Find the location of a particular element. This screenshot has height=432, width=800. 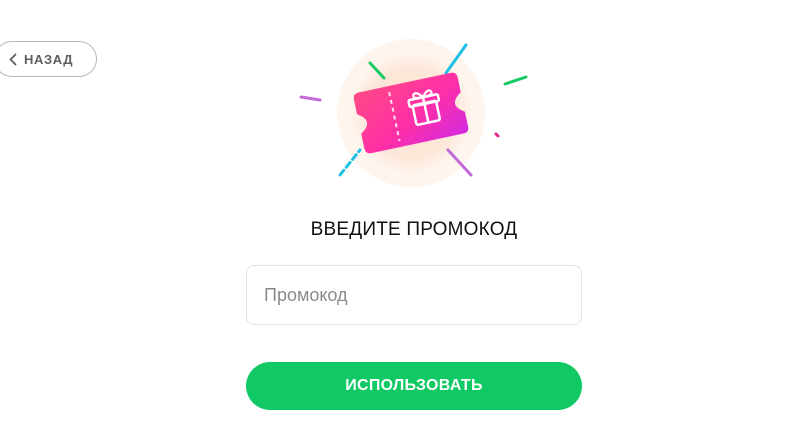

back-button-label: НАЗАД is located at coordinates (49, 59).